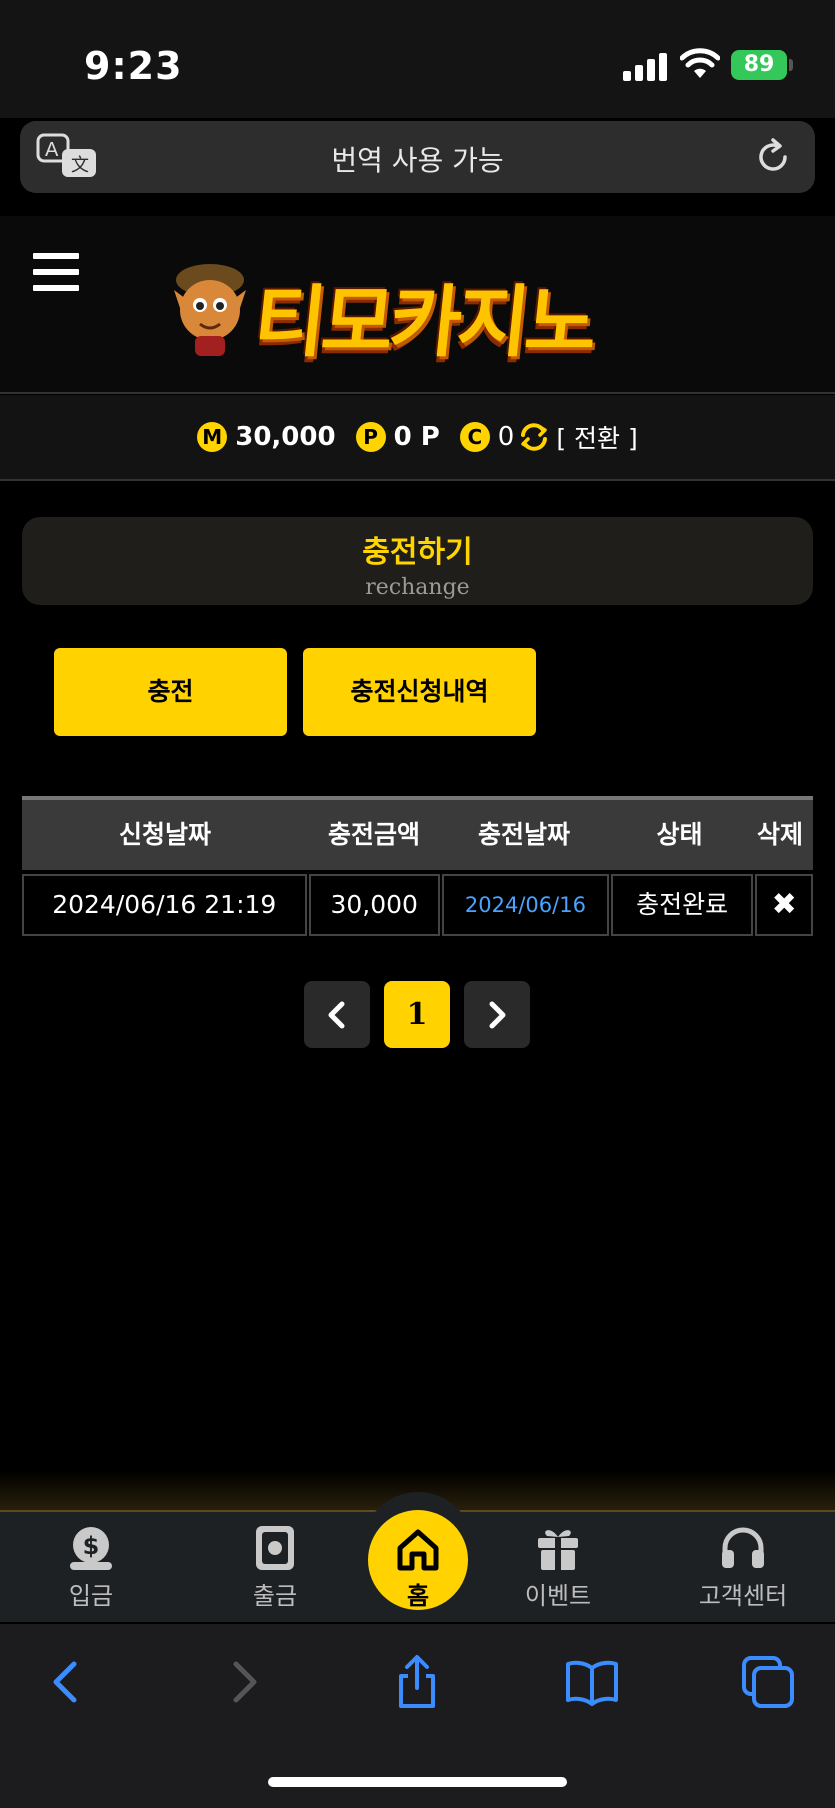 This screenshot has height=1808, width=835. I want to click on switch-button: [ 전환 ], so click(596, 437).